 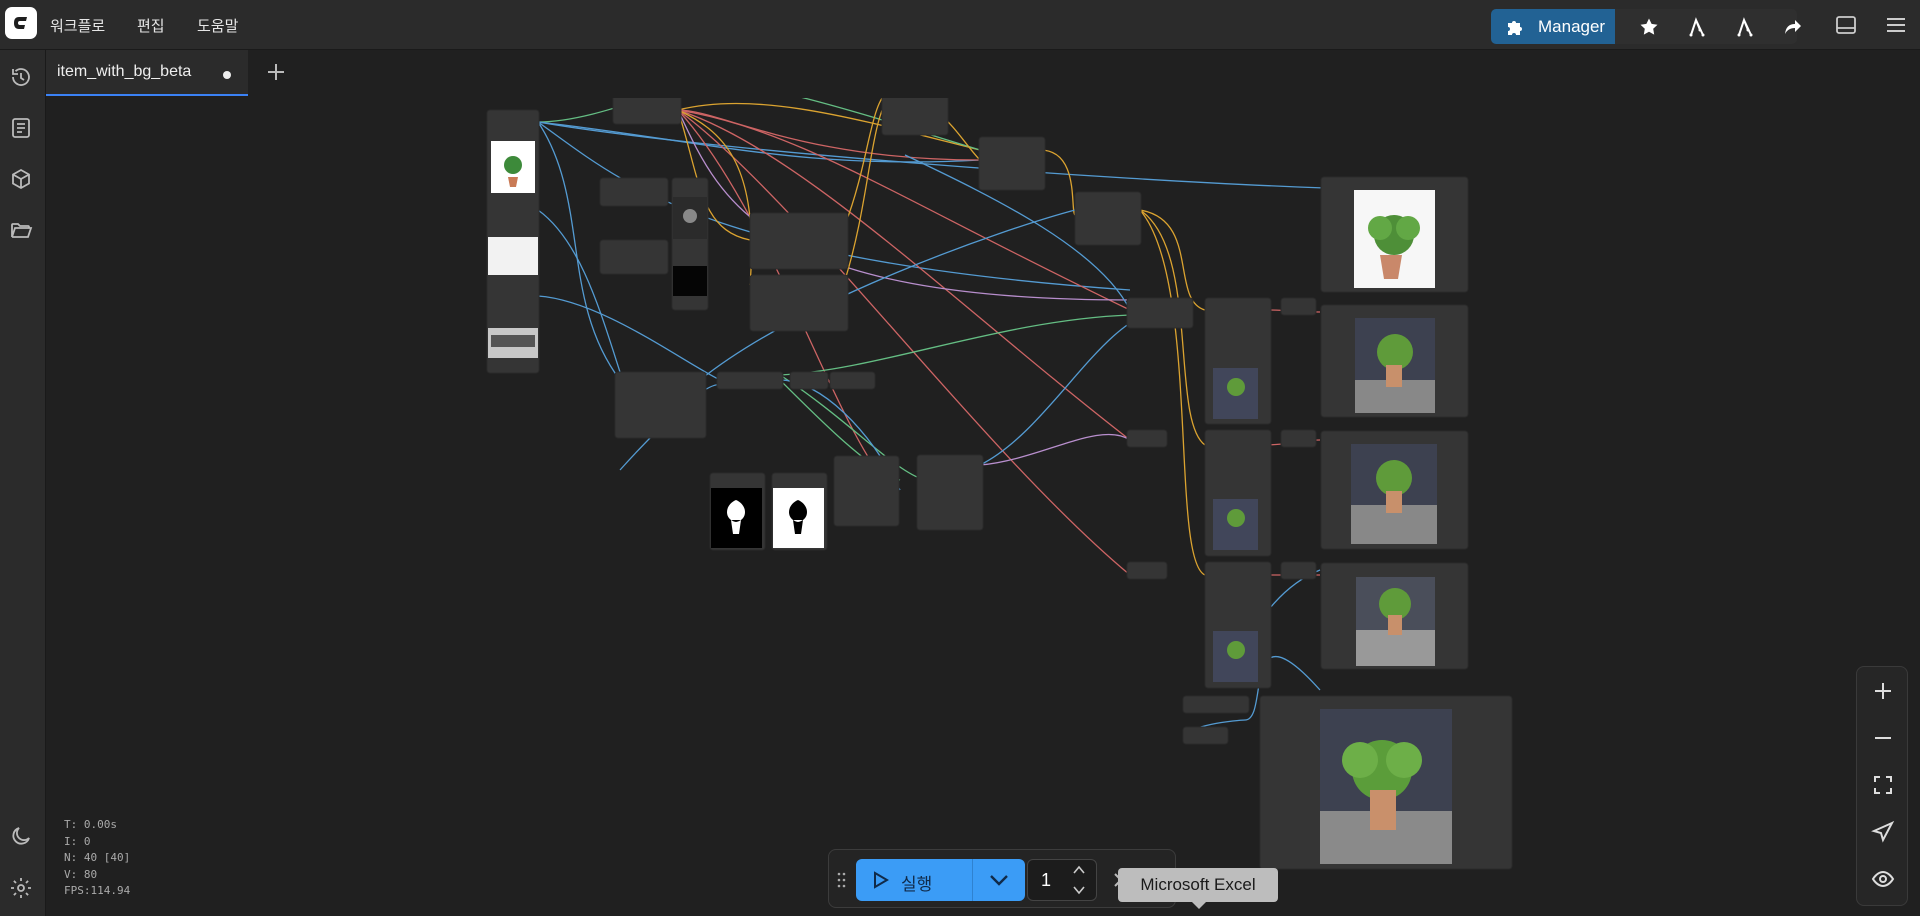 I want to click on send-icon, so click(x=1883, y=832).